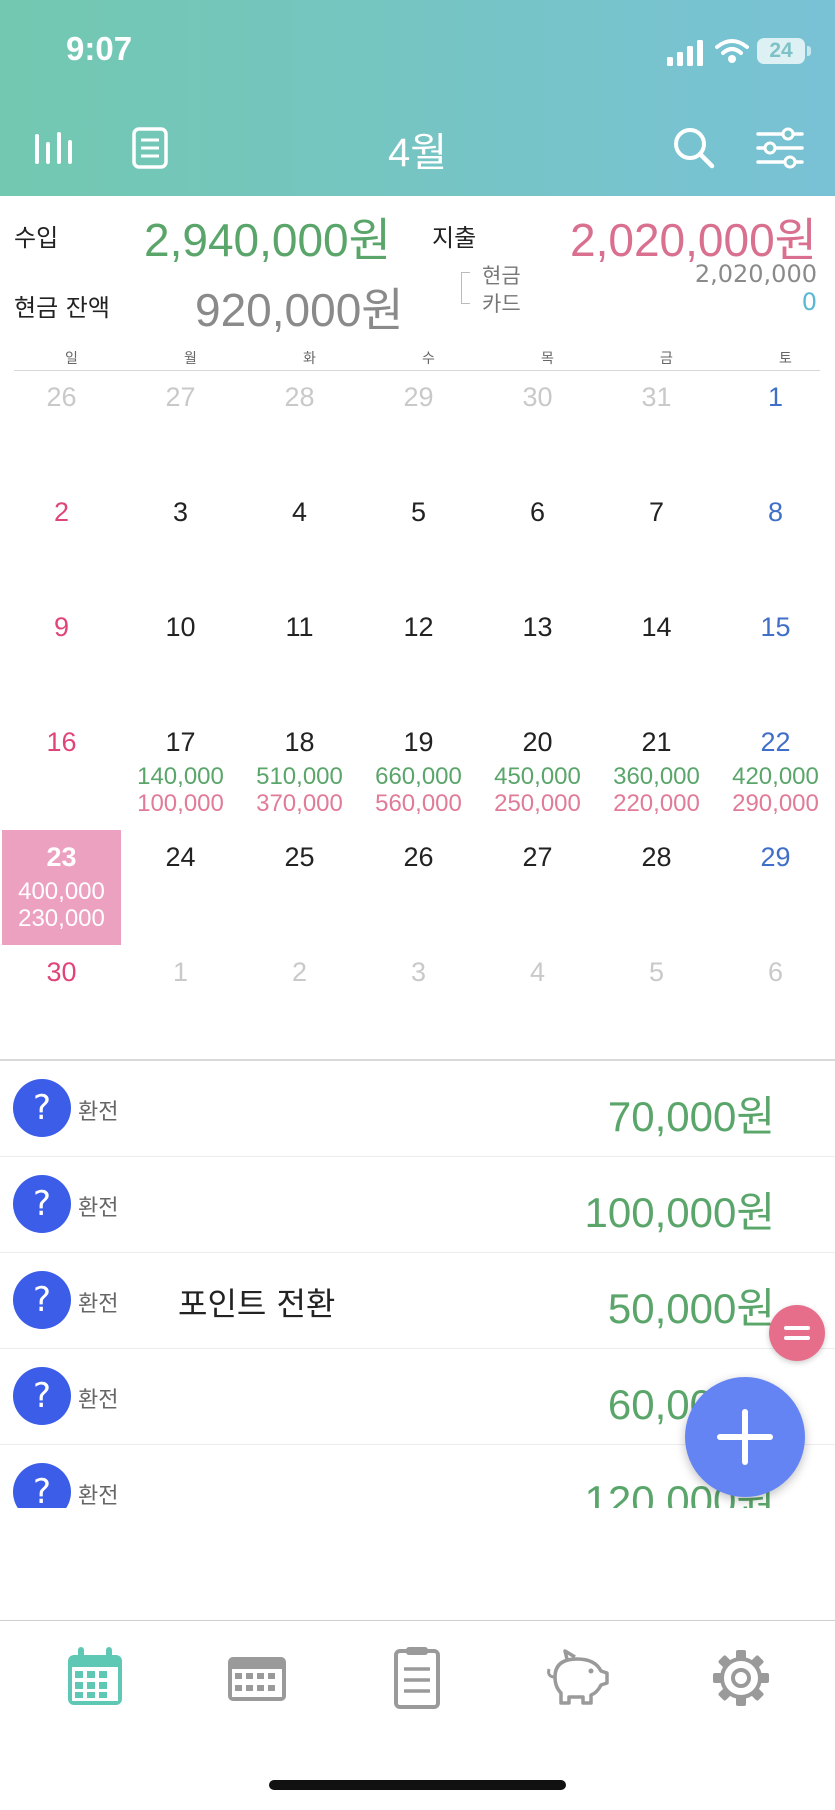 The width and height of the screenshot is (835, 1810). I want to click on calendar-day: 17 140,000 100,000, so click(180, 772).